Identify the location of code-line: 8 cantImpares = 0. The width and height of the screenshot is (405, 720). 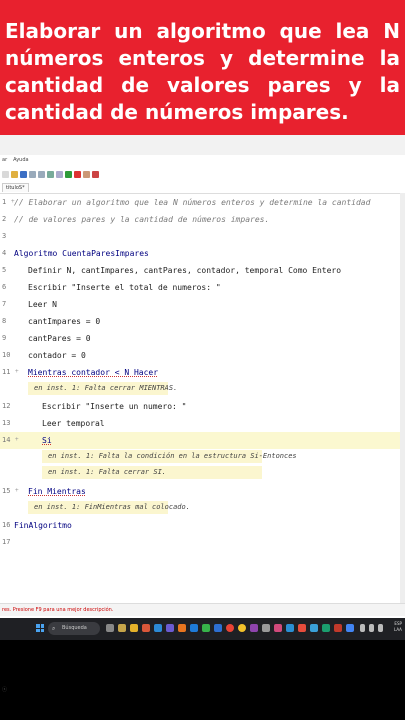
(202, 321).